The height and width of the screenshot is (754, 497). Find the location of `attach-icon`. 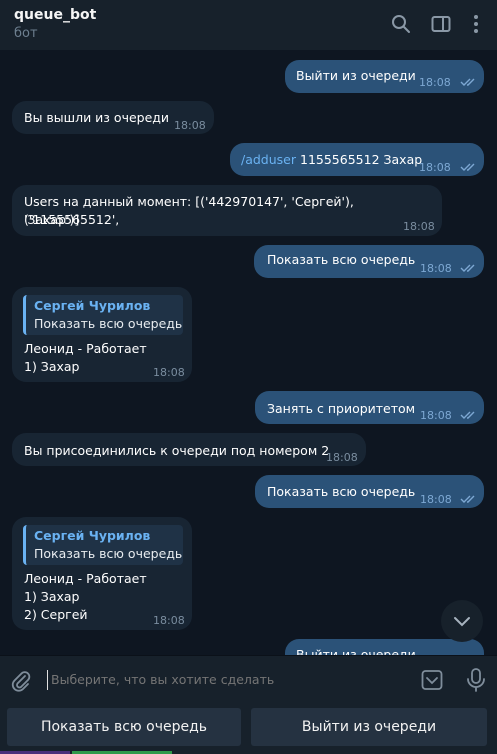

attach-icon is located at coordinates (21, 681).